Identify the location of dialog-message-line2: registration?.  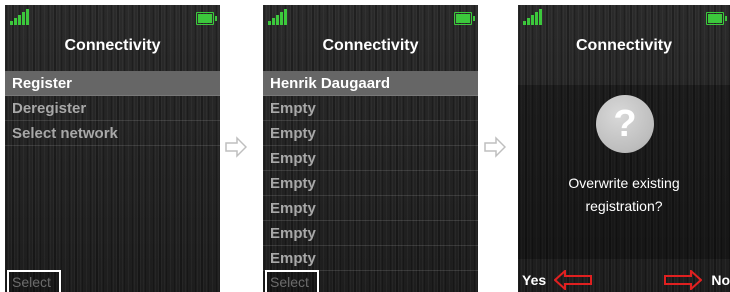
(624, 206).